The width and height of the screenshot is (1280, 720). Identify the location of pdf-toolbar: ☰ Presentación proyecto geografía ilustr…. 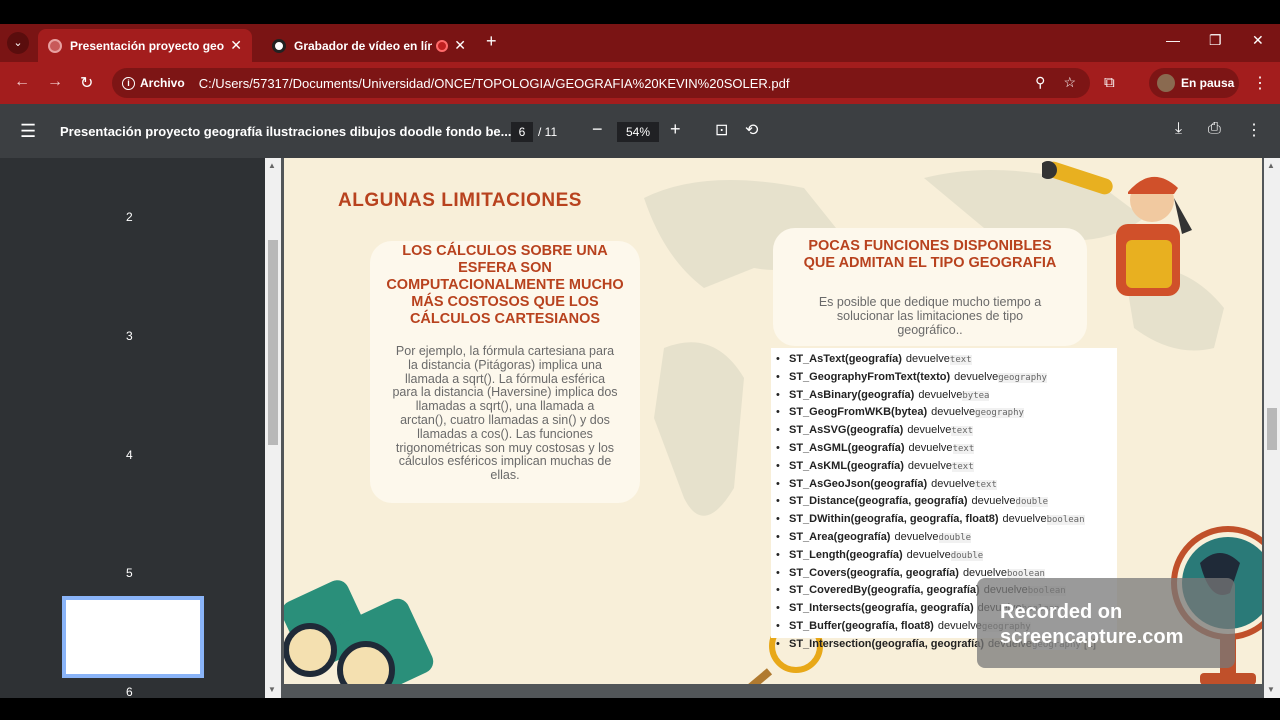
(640, 131).